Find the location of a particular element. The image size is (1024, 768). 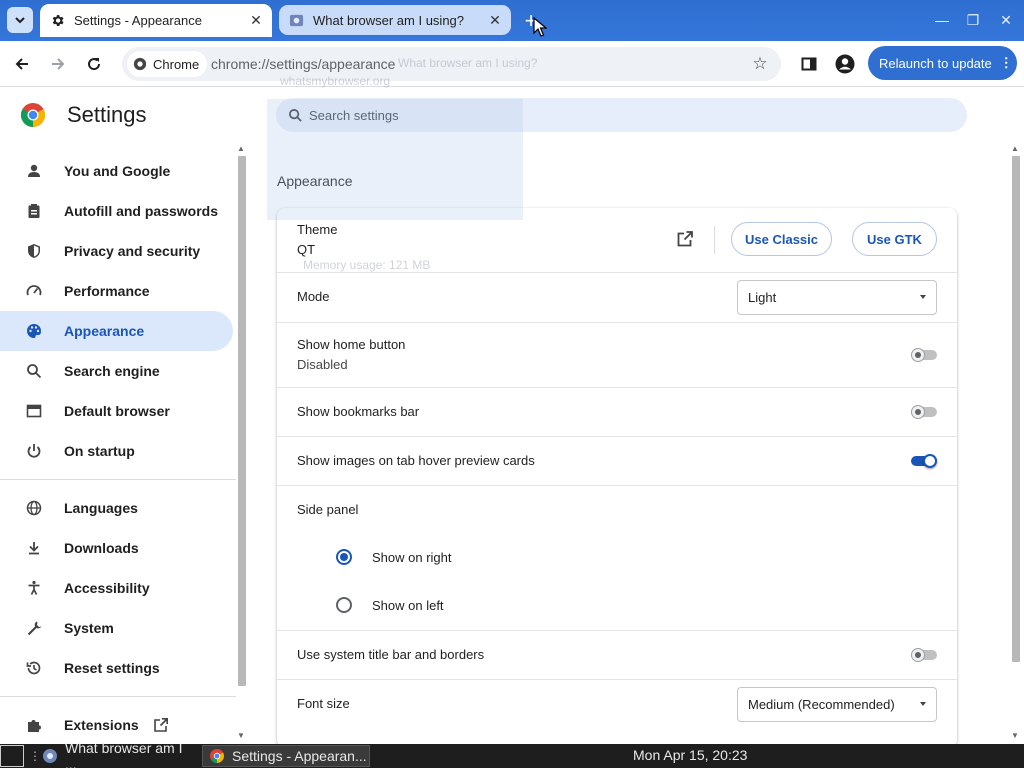

sidebar-item-label: System is located at coordinates (89, 628).